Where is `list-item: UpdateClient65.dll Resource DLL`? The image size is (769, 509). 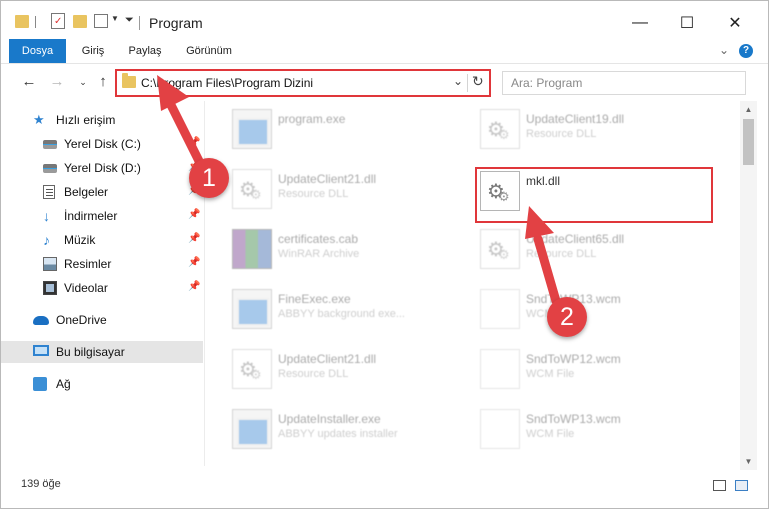 list-item: UpdateClient65.dll Resource DLL is located at coordinates (595, 251).